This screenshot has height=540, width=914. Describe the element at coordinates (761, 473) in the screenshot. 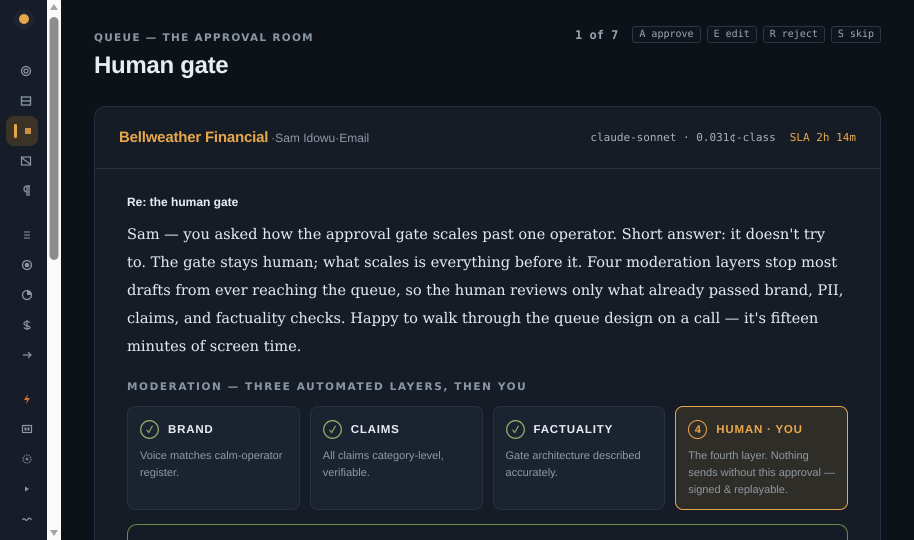

I see `layer-description: The fourth layer. Nothing sends without this approval — signed & replayable.` at that location.